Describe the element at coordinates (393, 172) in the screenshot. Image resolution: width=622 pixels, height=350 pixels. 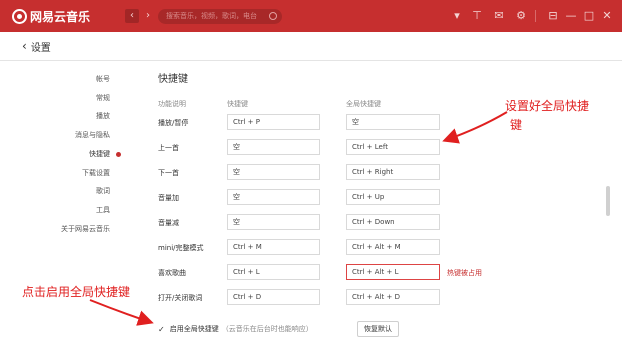
I see `global-shortcut-field-next: Ctrl + Right` at that location.